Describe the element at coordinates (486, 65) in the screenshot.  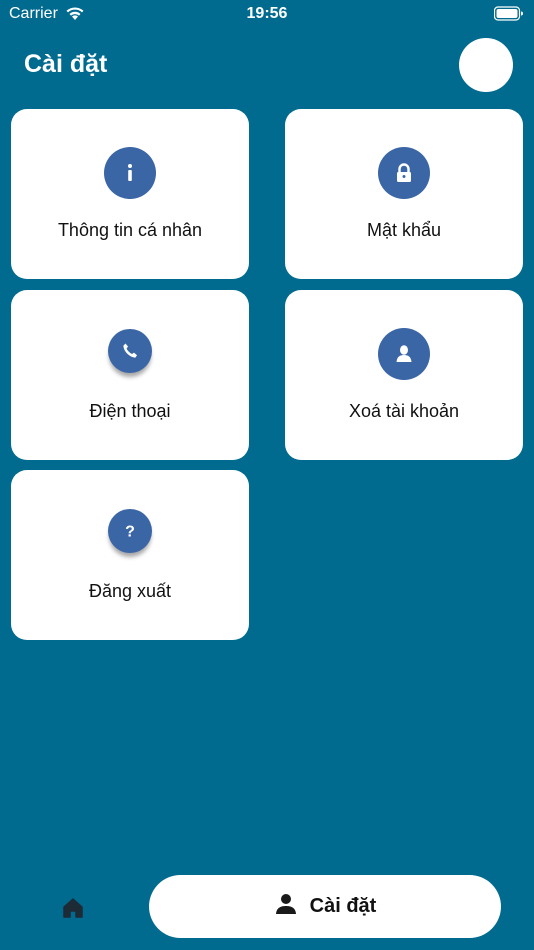
I see `avatar` at that location.